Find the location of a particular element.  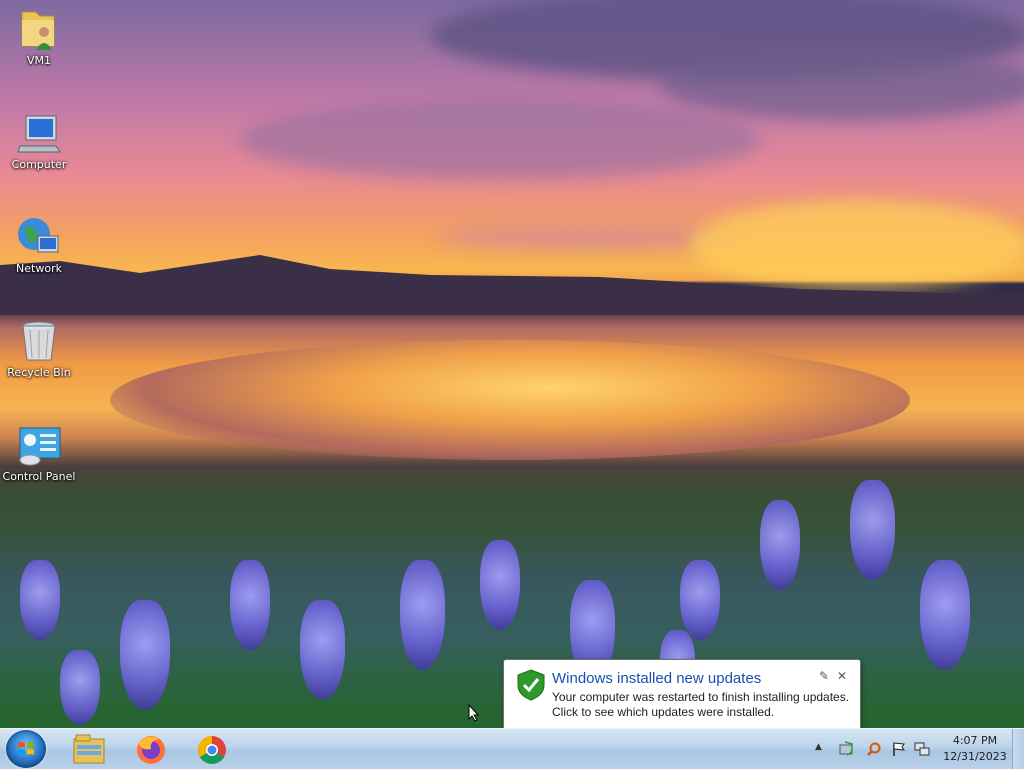

desktop-icon-vm1: VM1 is located at coordinates (39, 37).